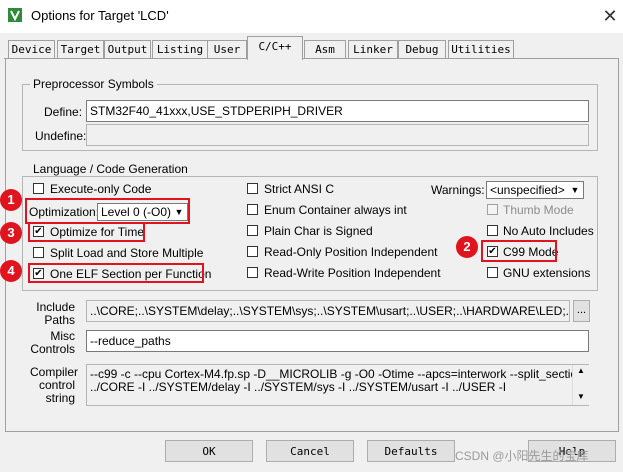 Image resolution: width=623 pixels, height=472 pixels. What do you see at coordinates (581, 397) in the screenshot?
I see `scroll-down-icon: ▼` at bounding box center [581, 397].